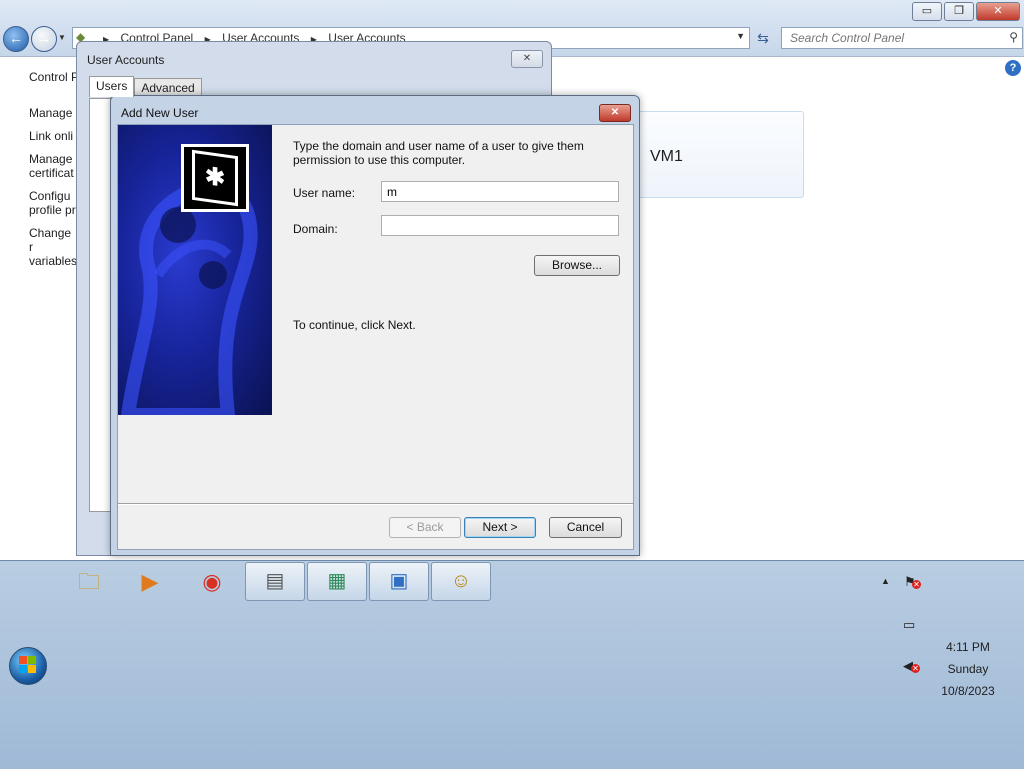 The image size is (1024, 769). What do you see at coordinates (275, 581) in the screenshot?
I see `server-manager-icon: ▤` at bounding box center [275, 581].